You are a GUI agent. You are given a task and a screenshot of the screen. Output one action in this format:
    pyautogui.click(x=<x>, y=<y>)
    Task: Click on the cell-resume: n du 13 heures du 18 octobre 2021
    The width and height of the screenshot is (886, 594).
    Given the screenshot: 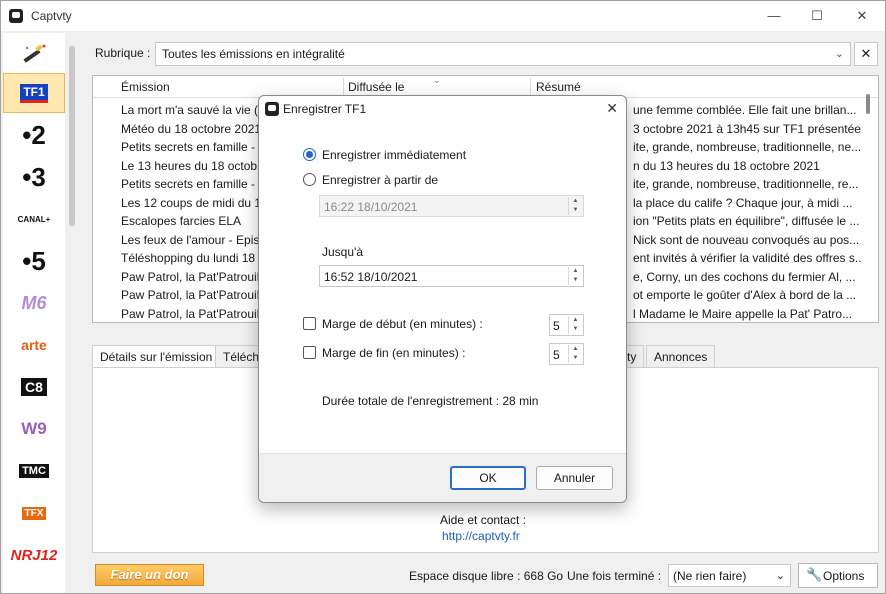 What is the action you would take?
    pyautogui.click(x=726, y=165)
    